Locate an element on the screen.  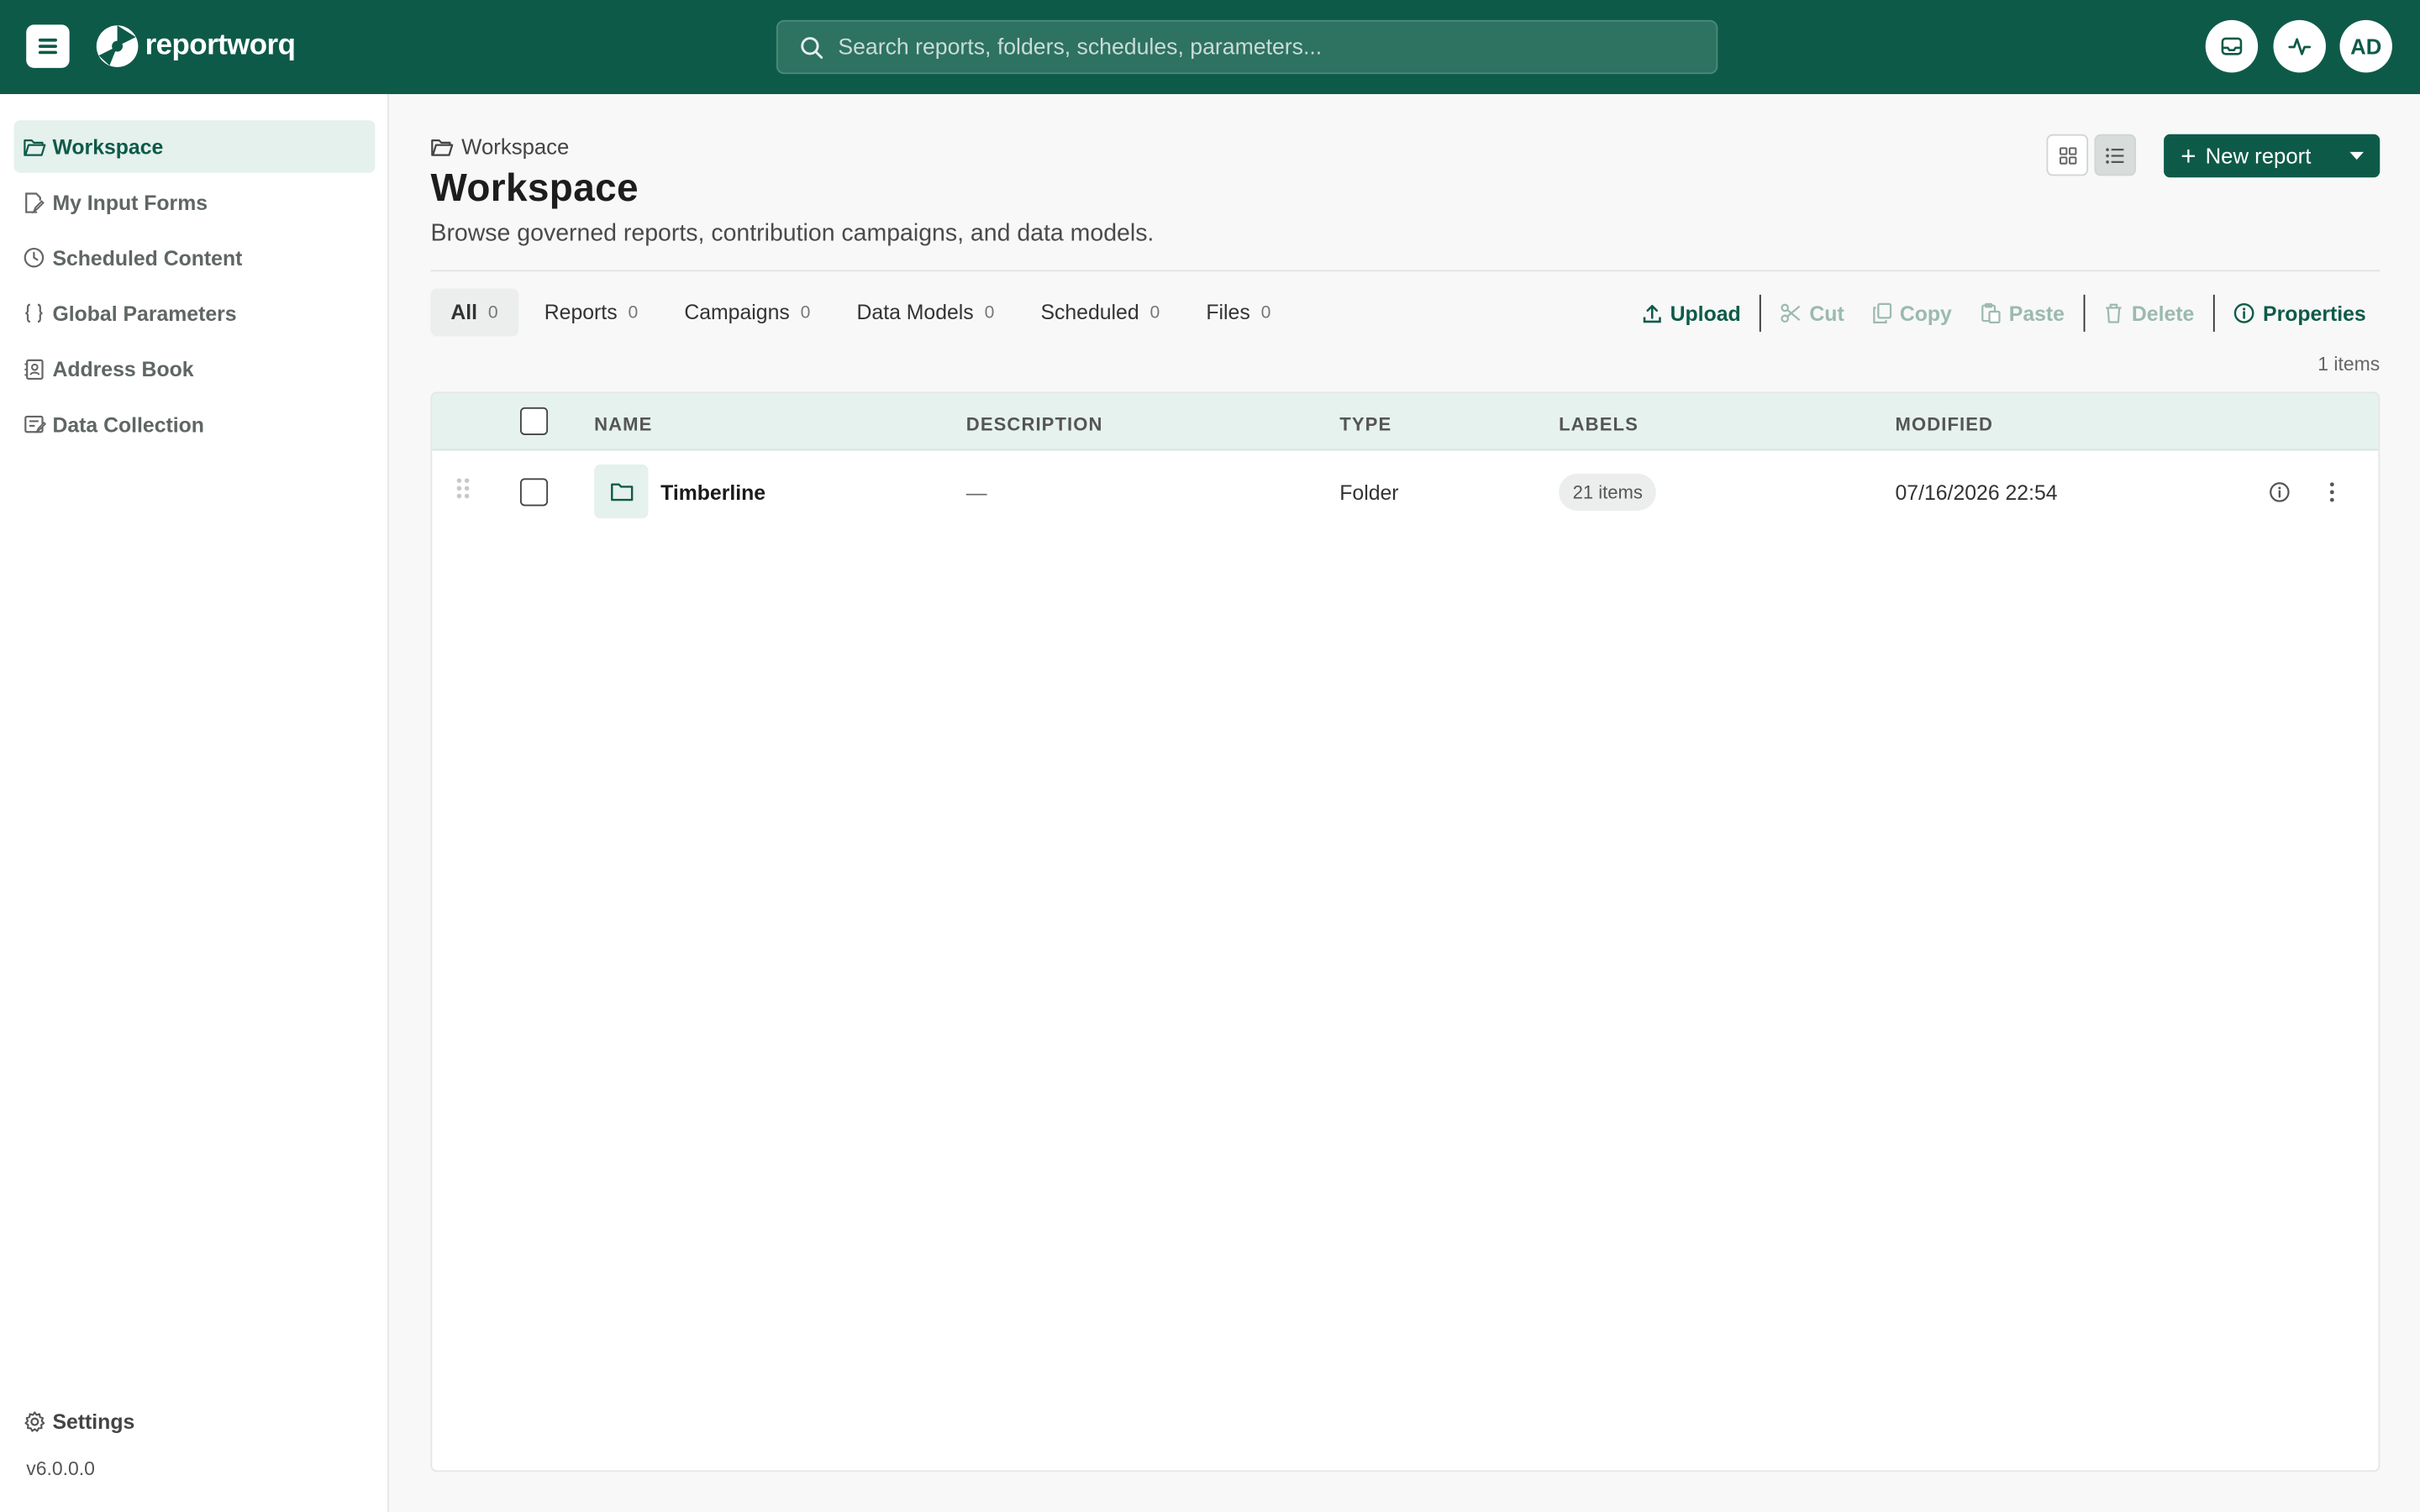
top-bar: reportworq AD is located at coordinates (1210, 47).